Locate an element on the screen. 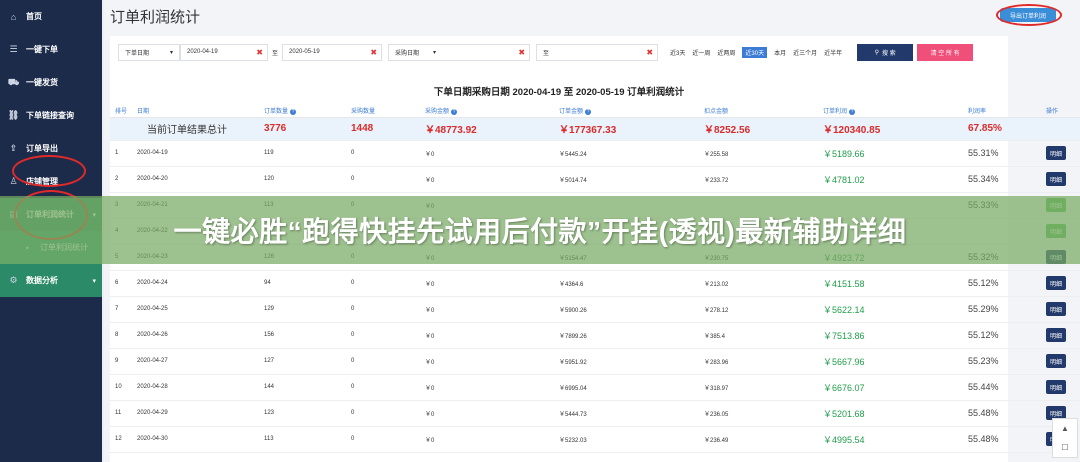  quick-range-4: 本月 is located at coordinates (780, 52).